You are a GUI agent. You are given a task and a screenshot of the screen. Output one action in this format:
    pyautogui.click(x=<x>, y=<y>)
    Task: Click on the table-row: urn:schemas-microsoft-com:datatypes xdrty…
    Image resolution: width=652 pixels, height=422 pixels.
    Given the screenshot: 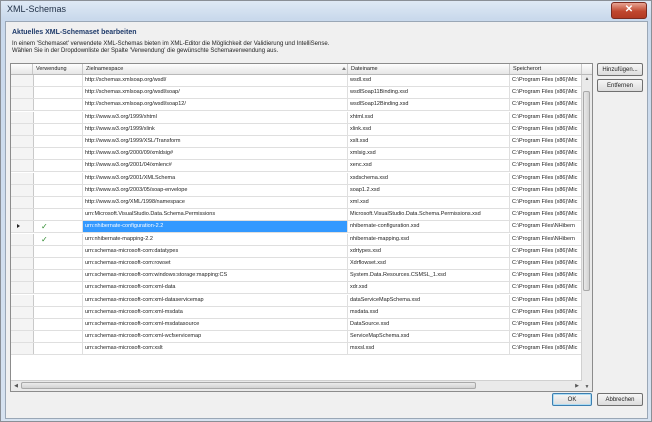 What is the action you would take?
    pyautogui.click(x=296, y=251)
    